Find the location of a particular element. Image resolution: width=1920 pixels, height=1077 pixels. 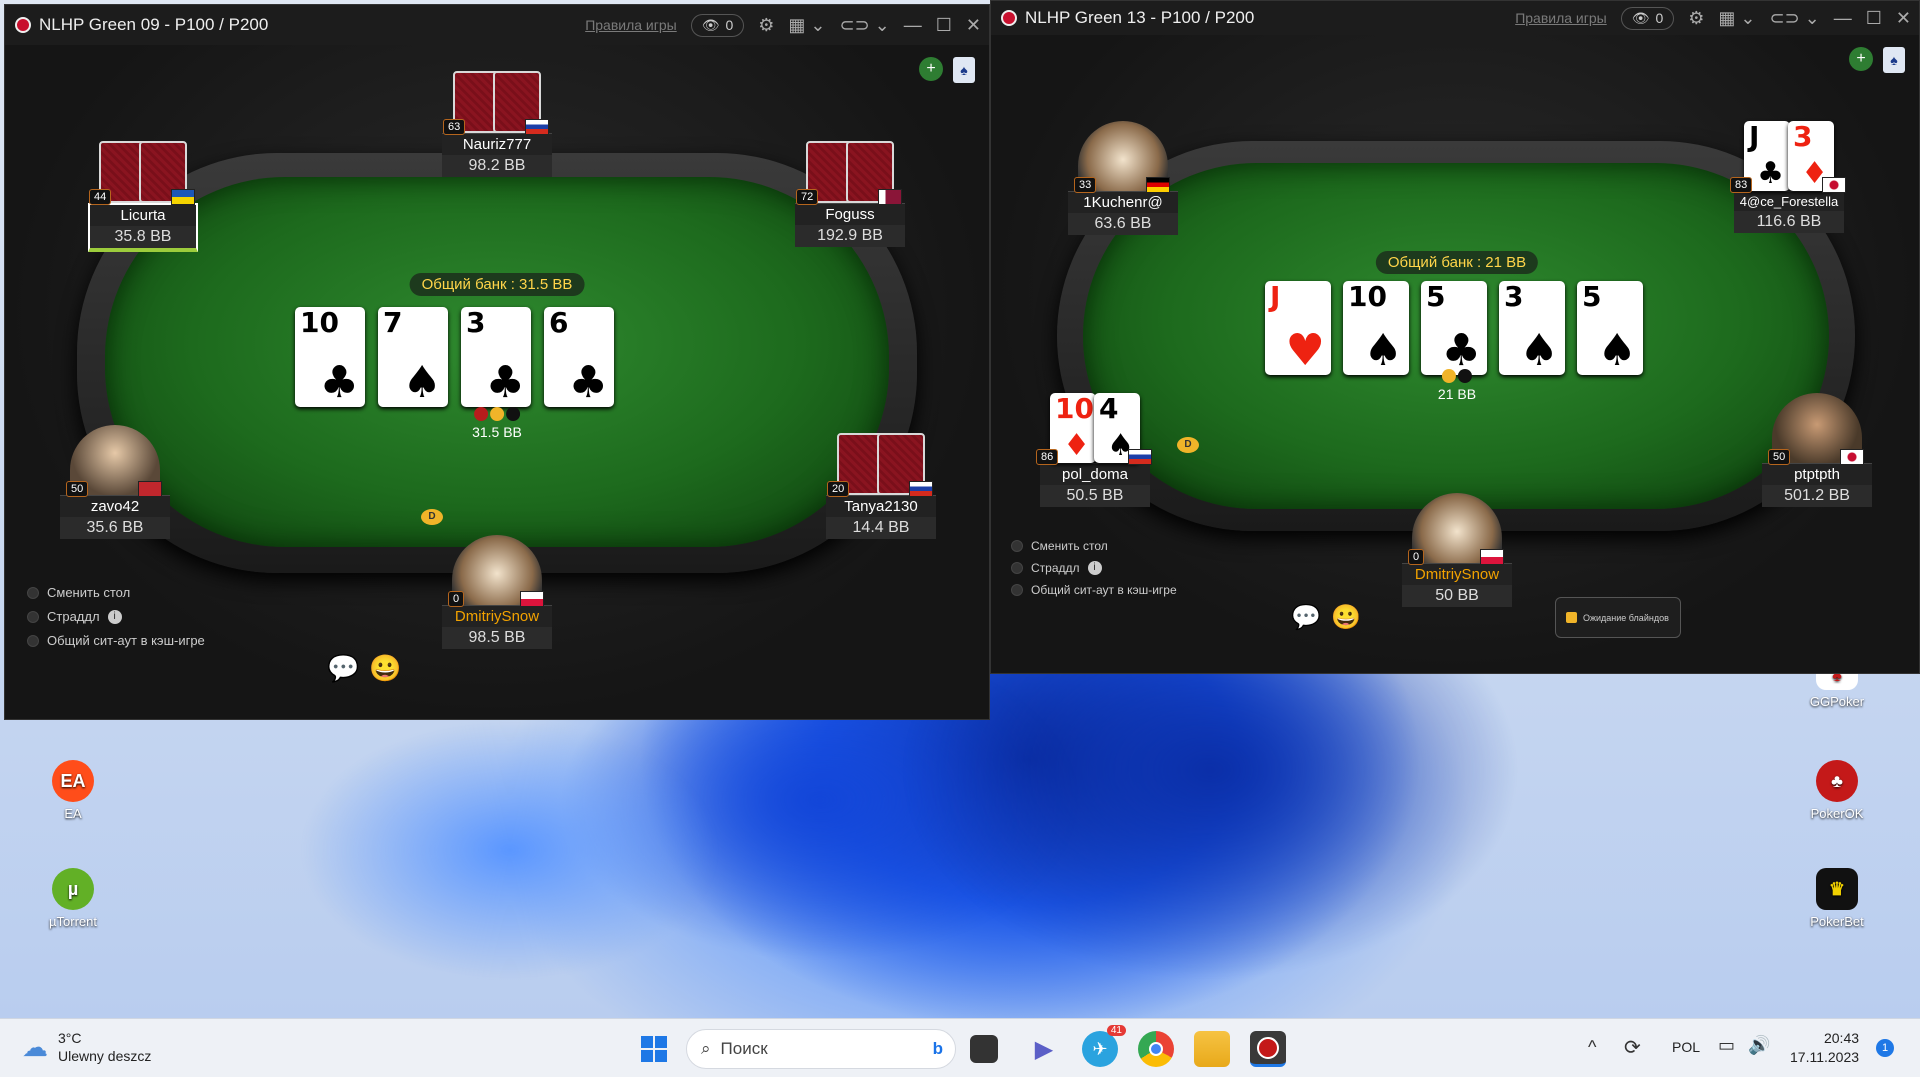

player-seat-licurta: 44 Licurta 35.8 BB is located at coordinates (143, 196).